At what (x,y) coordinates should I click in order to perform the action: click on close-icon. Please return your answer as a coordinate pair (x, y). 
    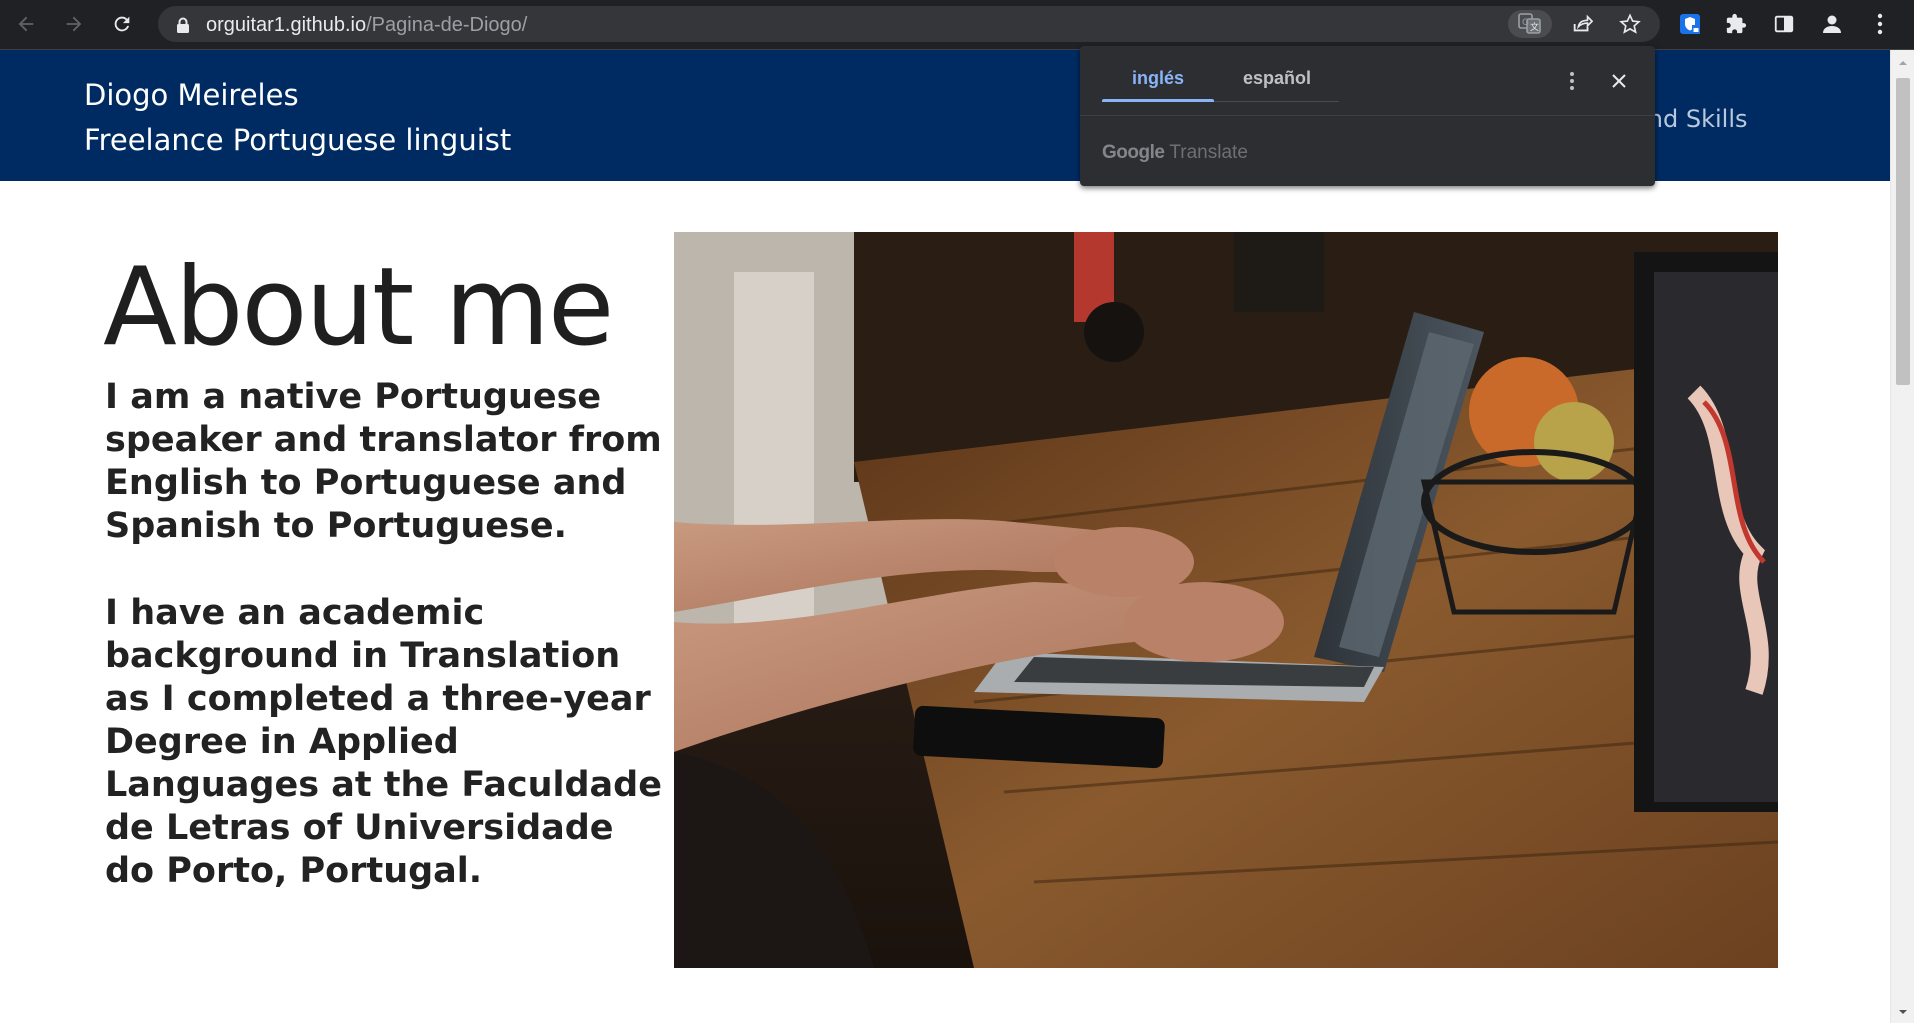
    Looking at the image, I should click on (1619, 81).